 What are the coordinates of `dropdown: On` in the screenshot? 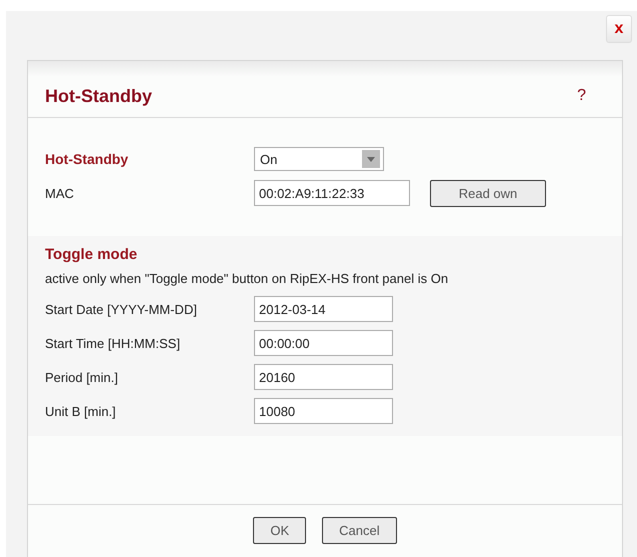 It's located at (319, 159).